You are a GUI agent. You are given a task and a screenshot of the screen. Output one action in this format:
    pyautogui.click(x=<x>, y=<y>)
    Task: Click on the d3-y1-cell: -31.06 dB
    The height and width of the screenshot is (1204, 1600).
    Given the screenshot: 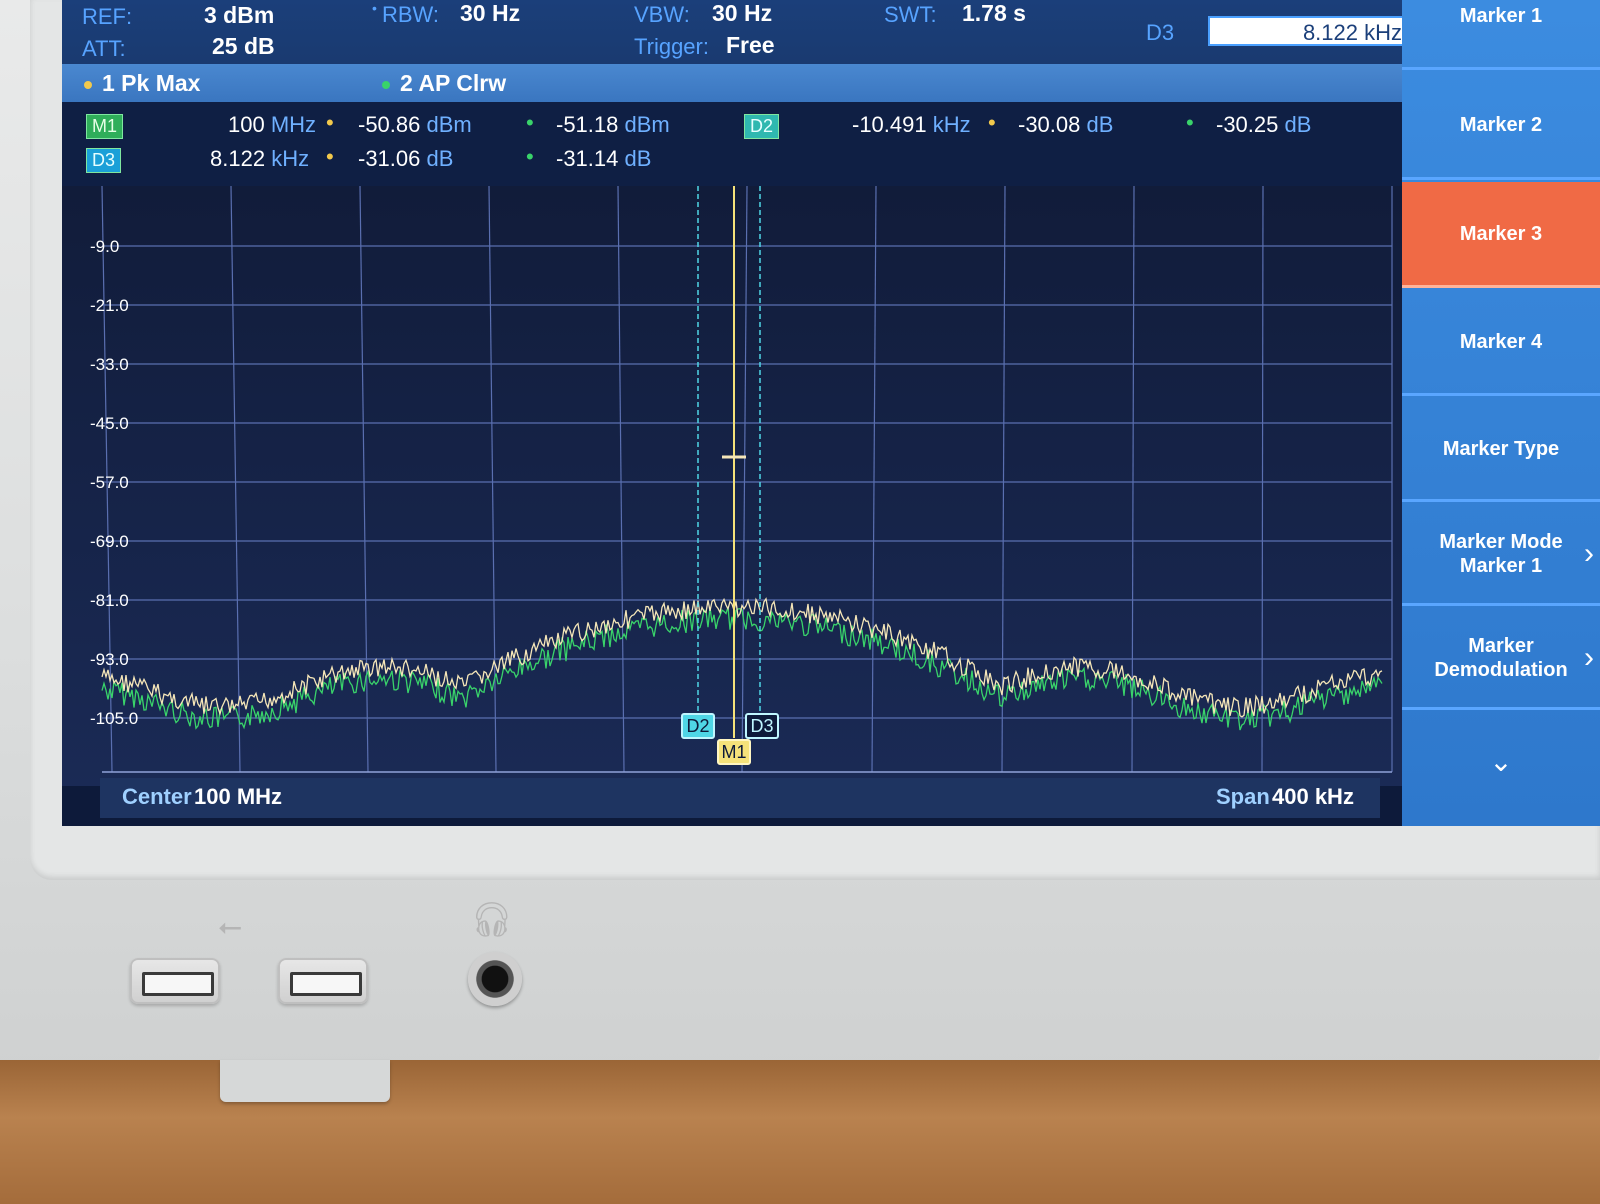 What is the action you would take?
    pyautogui.click(x=405, y=159)
    